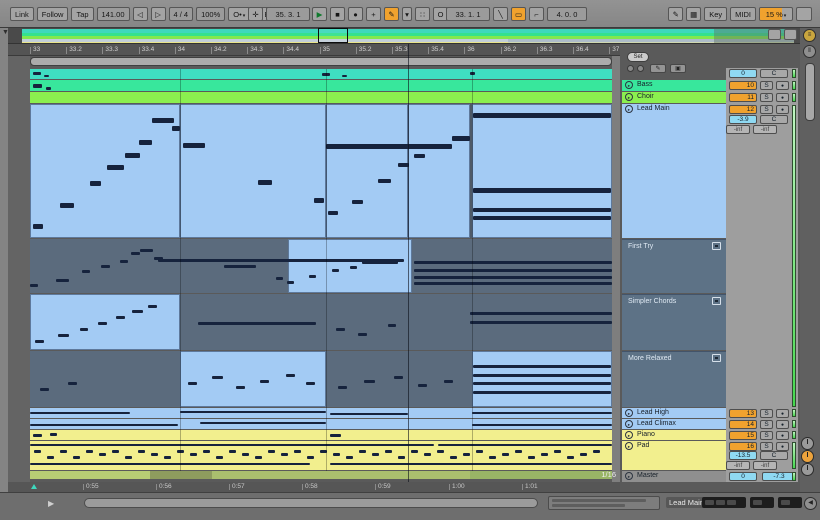 This screenshot has width=820, height=520. I want to click on io-section-icon: ⦀, so click(809, 51).